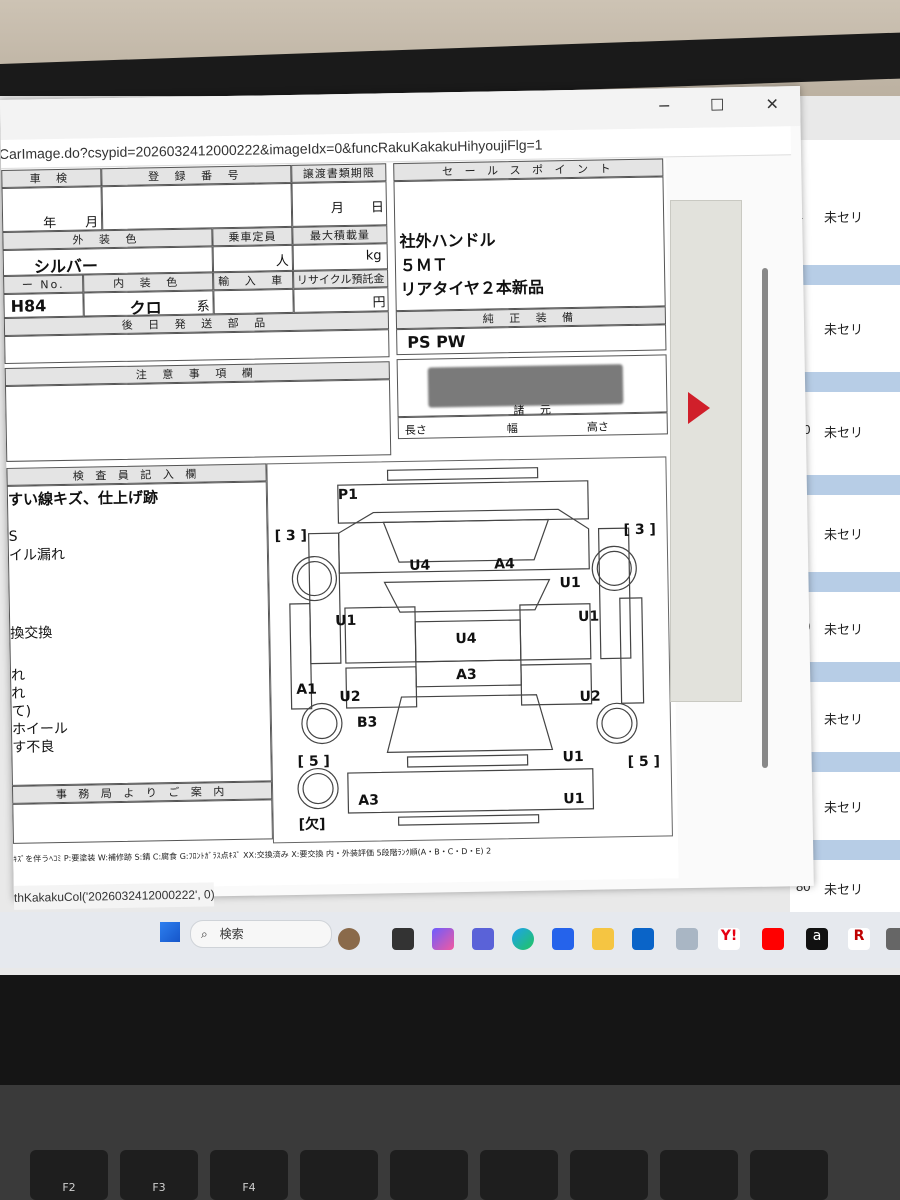 This screenshot has width=900, height=1200. What do you see at coordinates (204, 934) in the screenshot?
I see `search-icon: ⌕` at bounding box center [204, 934].